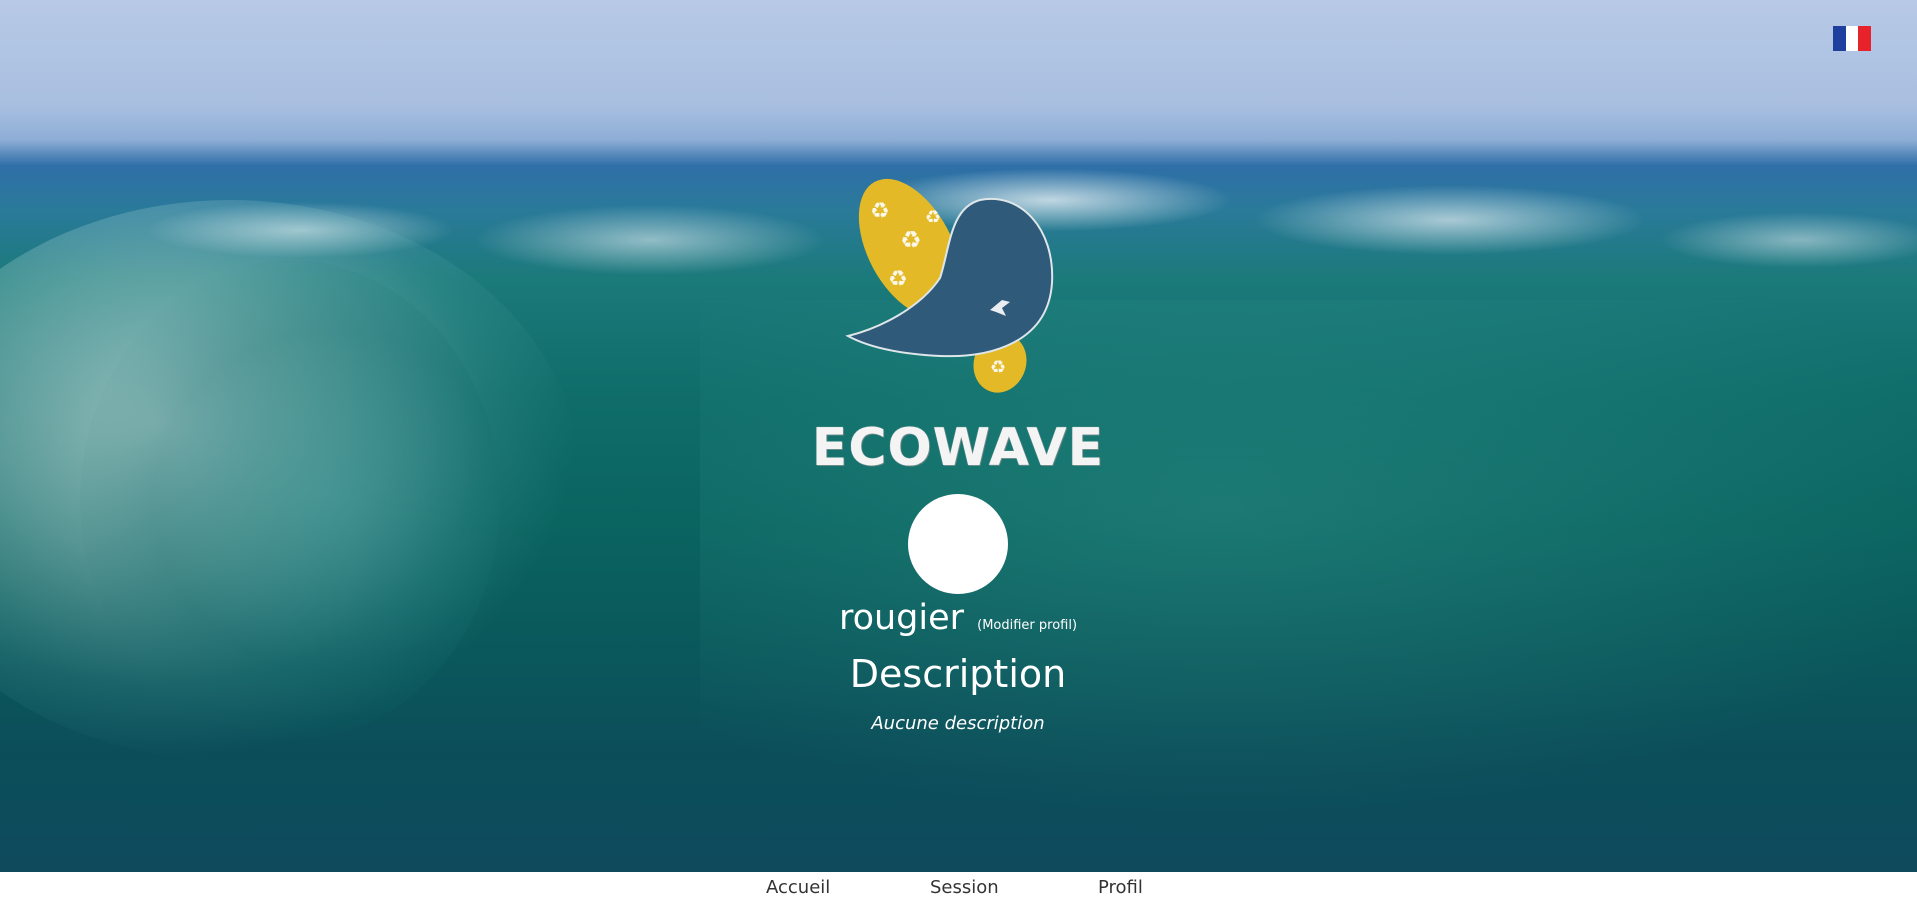  Describe the element at coordinates (290, 500) in the screenshot. I see `wave-curl-inner` at that location.